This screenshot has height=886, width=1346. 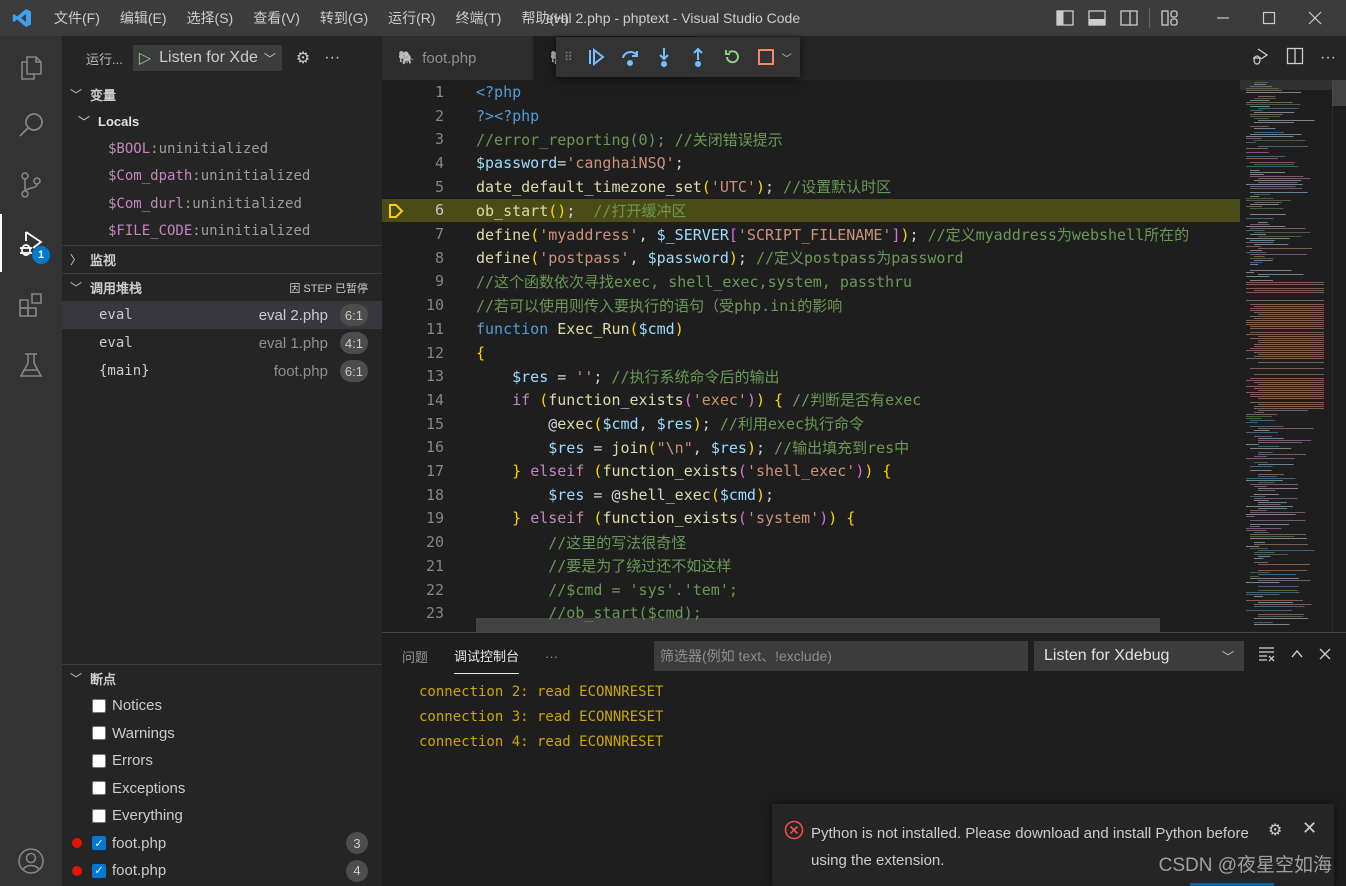 What do you see at coordinates (222, 734) in the screenshot?
I see `breakpoint-item: Warnings` at bounding box center [222, 734].